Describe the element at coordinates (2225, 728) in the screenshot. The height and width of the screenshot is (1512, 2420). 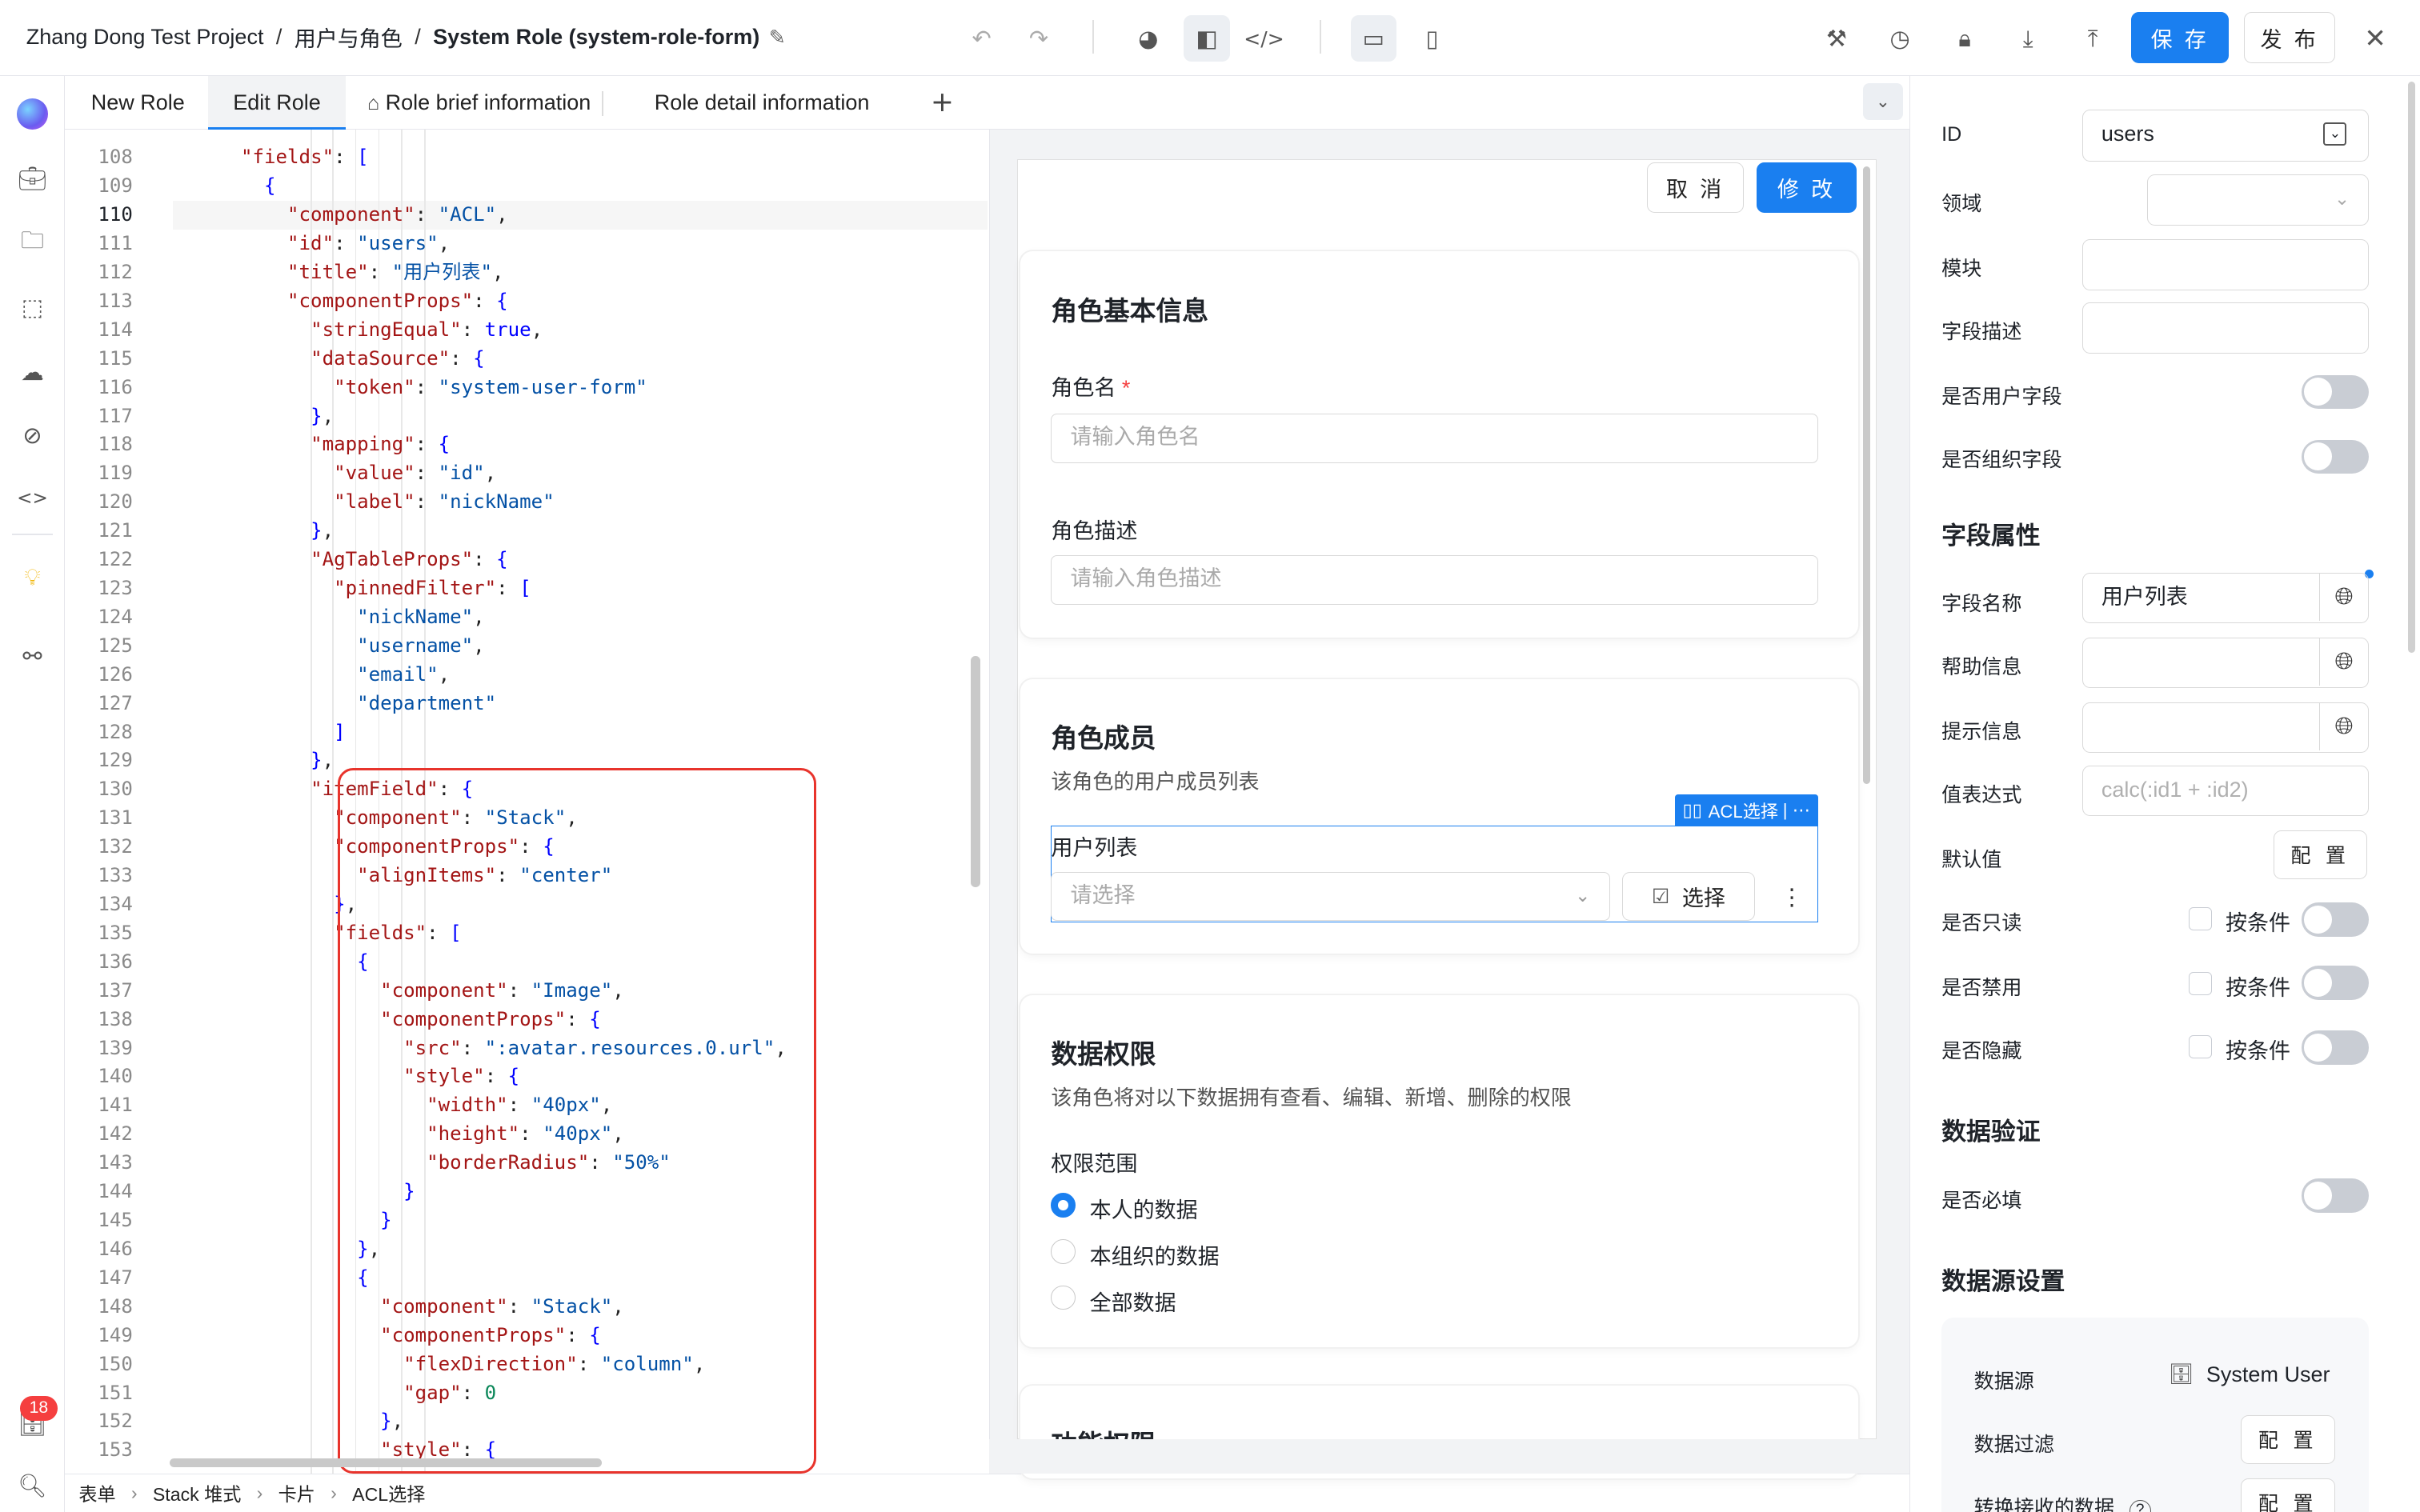
I see `hint-info-input: 🌐︎` at that location.